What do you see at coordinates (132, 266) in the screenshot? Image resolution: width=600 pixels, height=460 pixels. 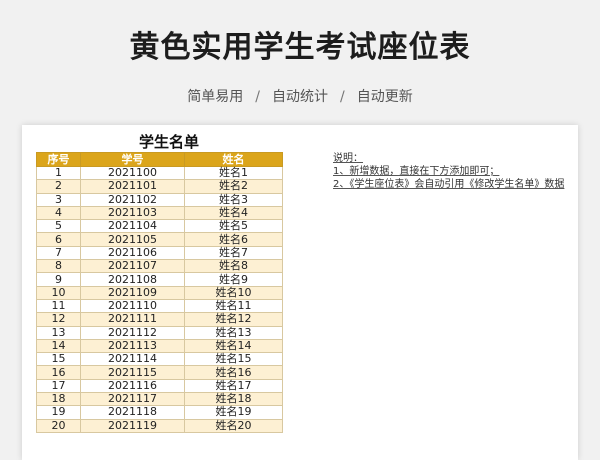 I see `cell-student-id: 2021107` at bounding box center [132, 266].